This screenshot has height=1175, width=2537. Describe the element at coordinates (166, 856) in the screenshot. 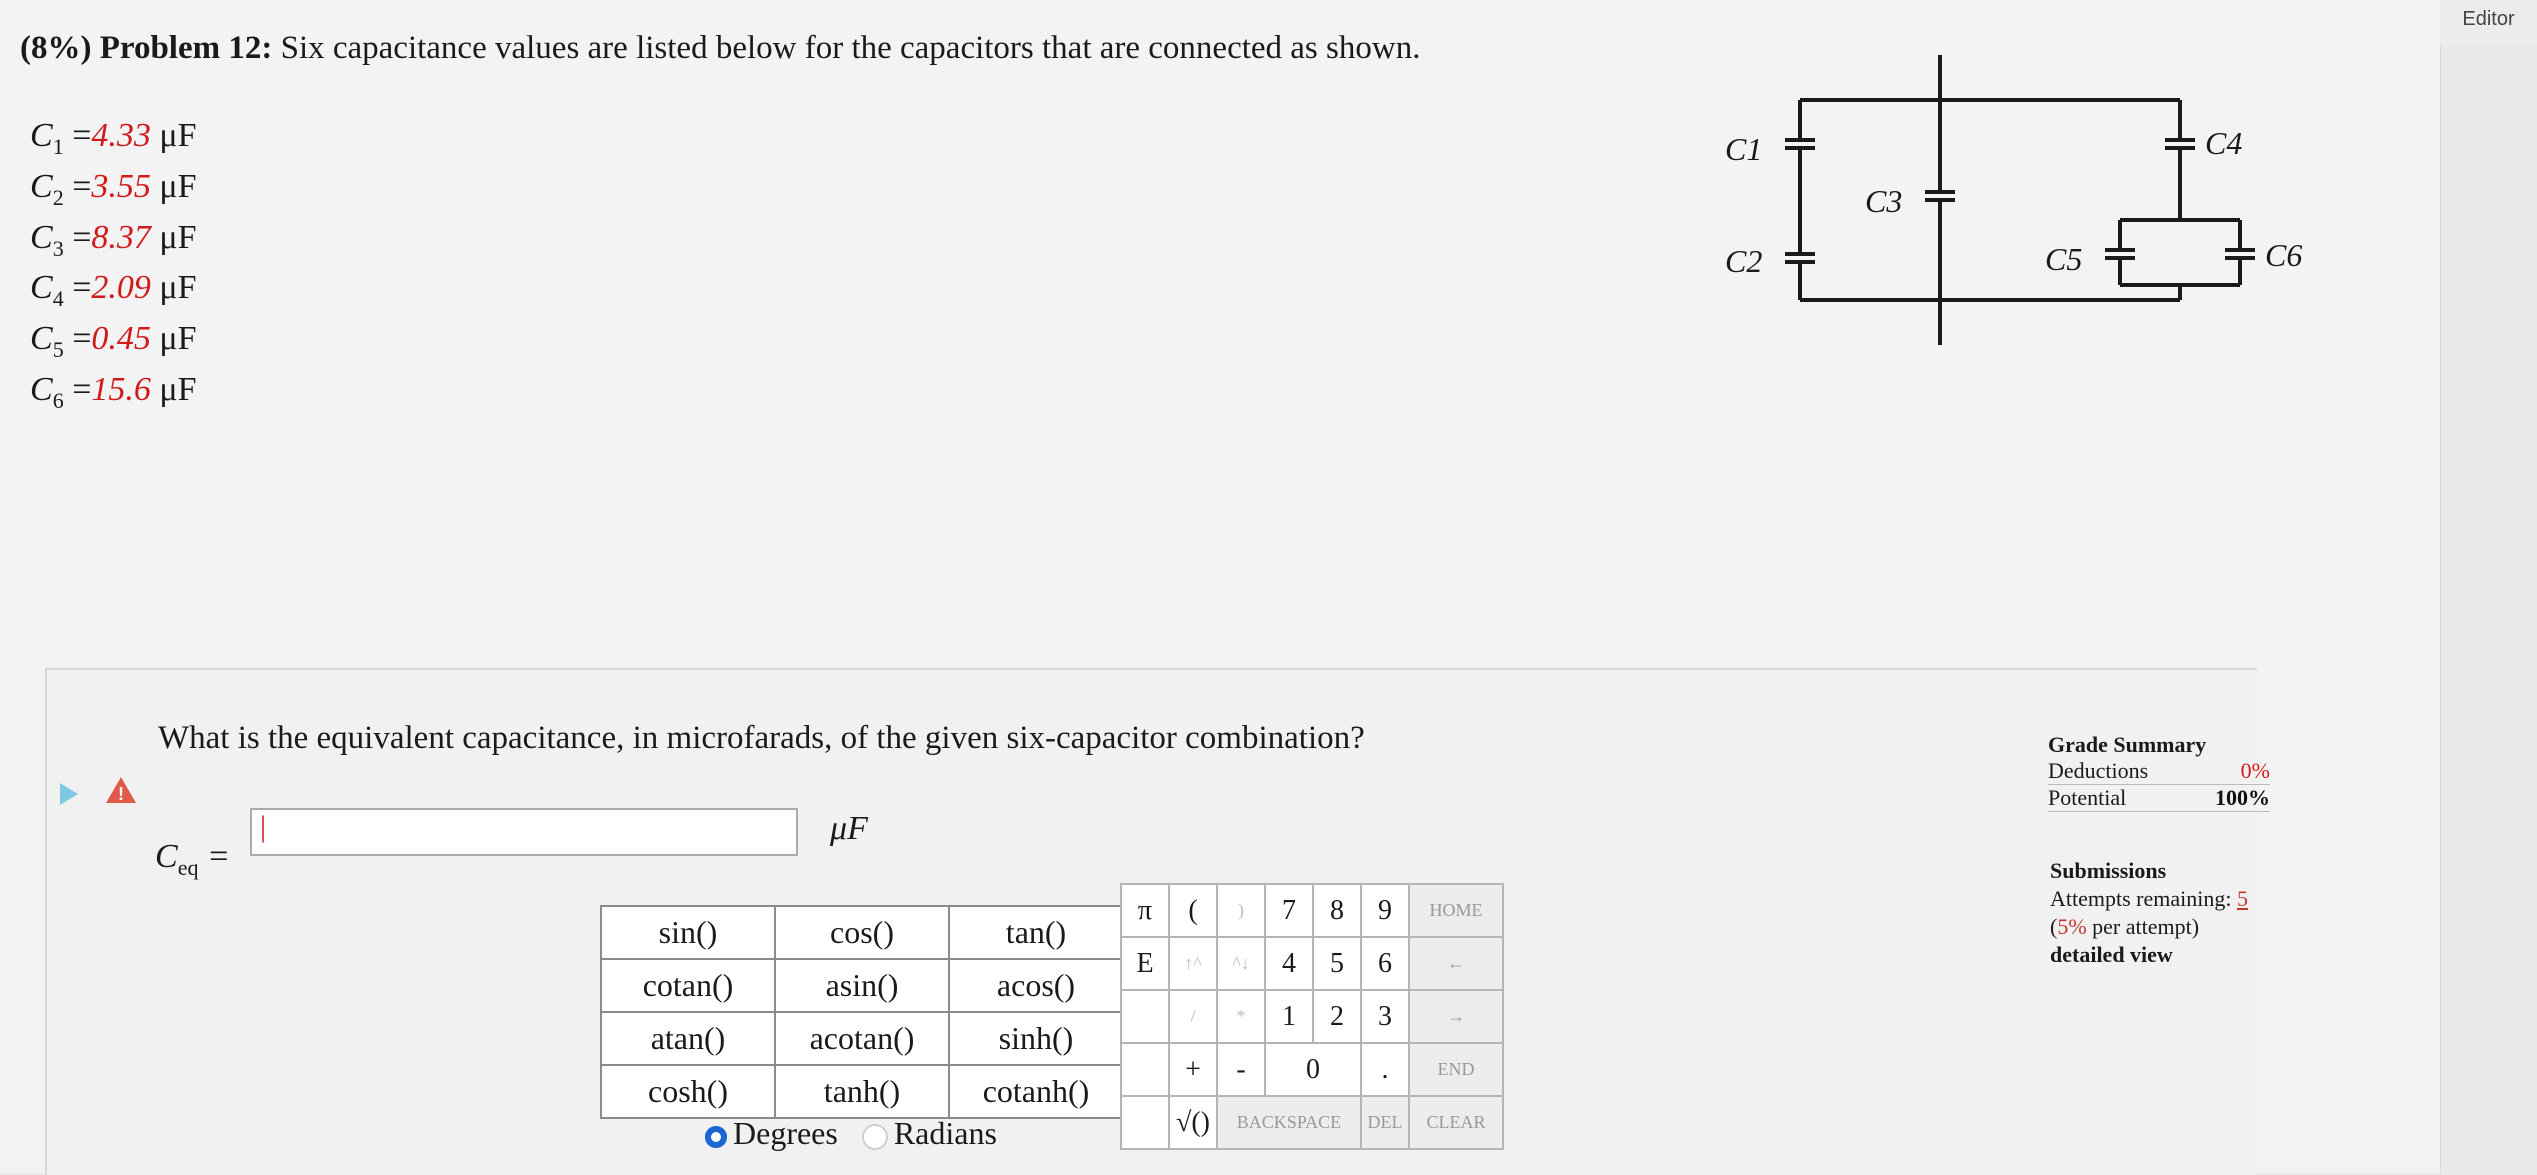

I see `answer-label-main: C` at that location.